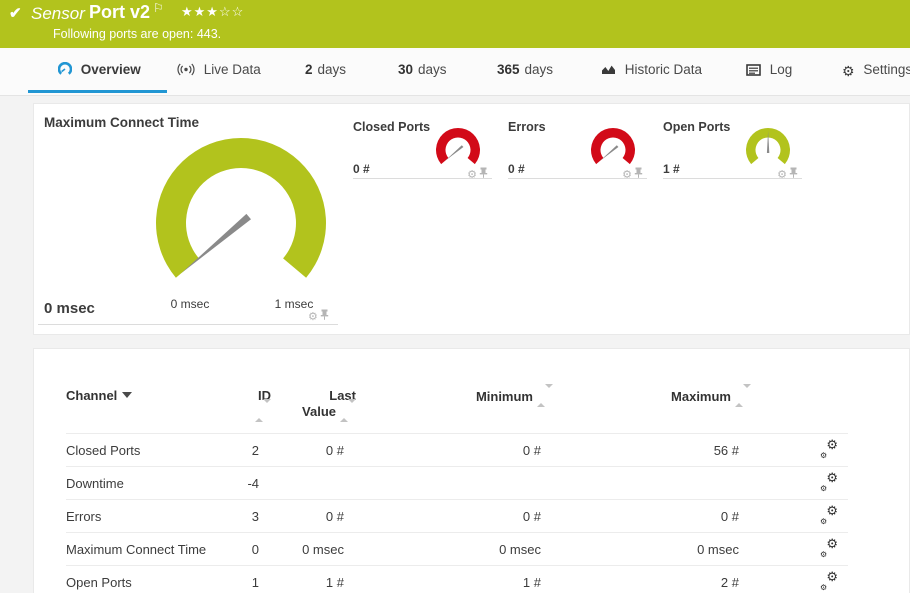 This screenshot has width=910, height=593. What do you see at coordinates (95, 483) in the screenshot?
I see `channel-name: Downtime` at bounding box center [95, 483].